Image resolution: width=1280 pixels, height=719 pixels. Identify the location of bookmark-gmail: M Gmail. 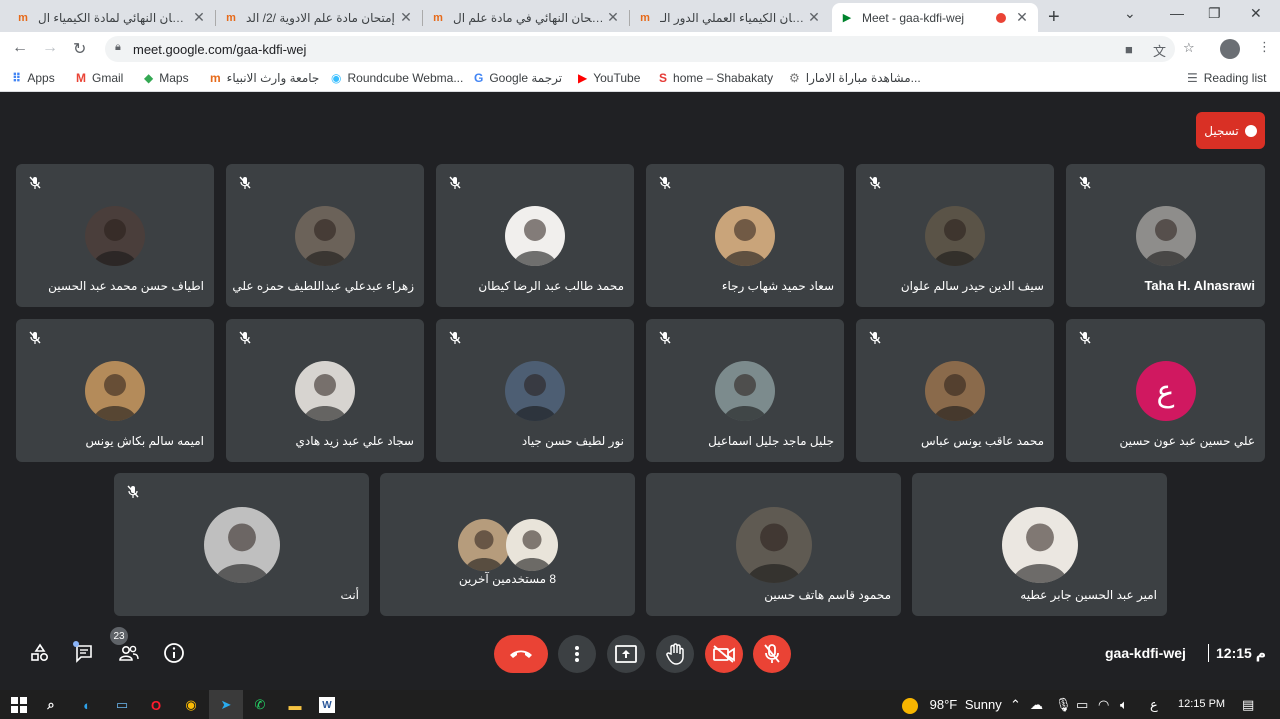
(99, 78).